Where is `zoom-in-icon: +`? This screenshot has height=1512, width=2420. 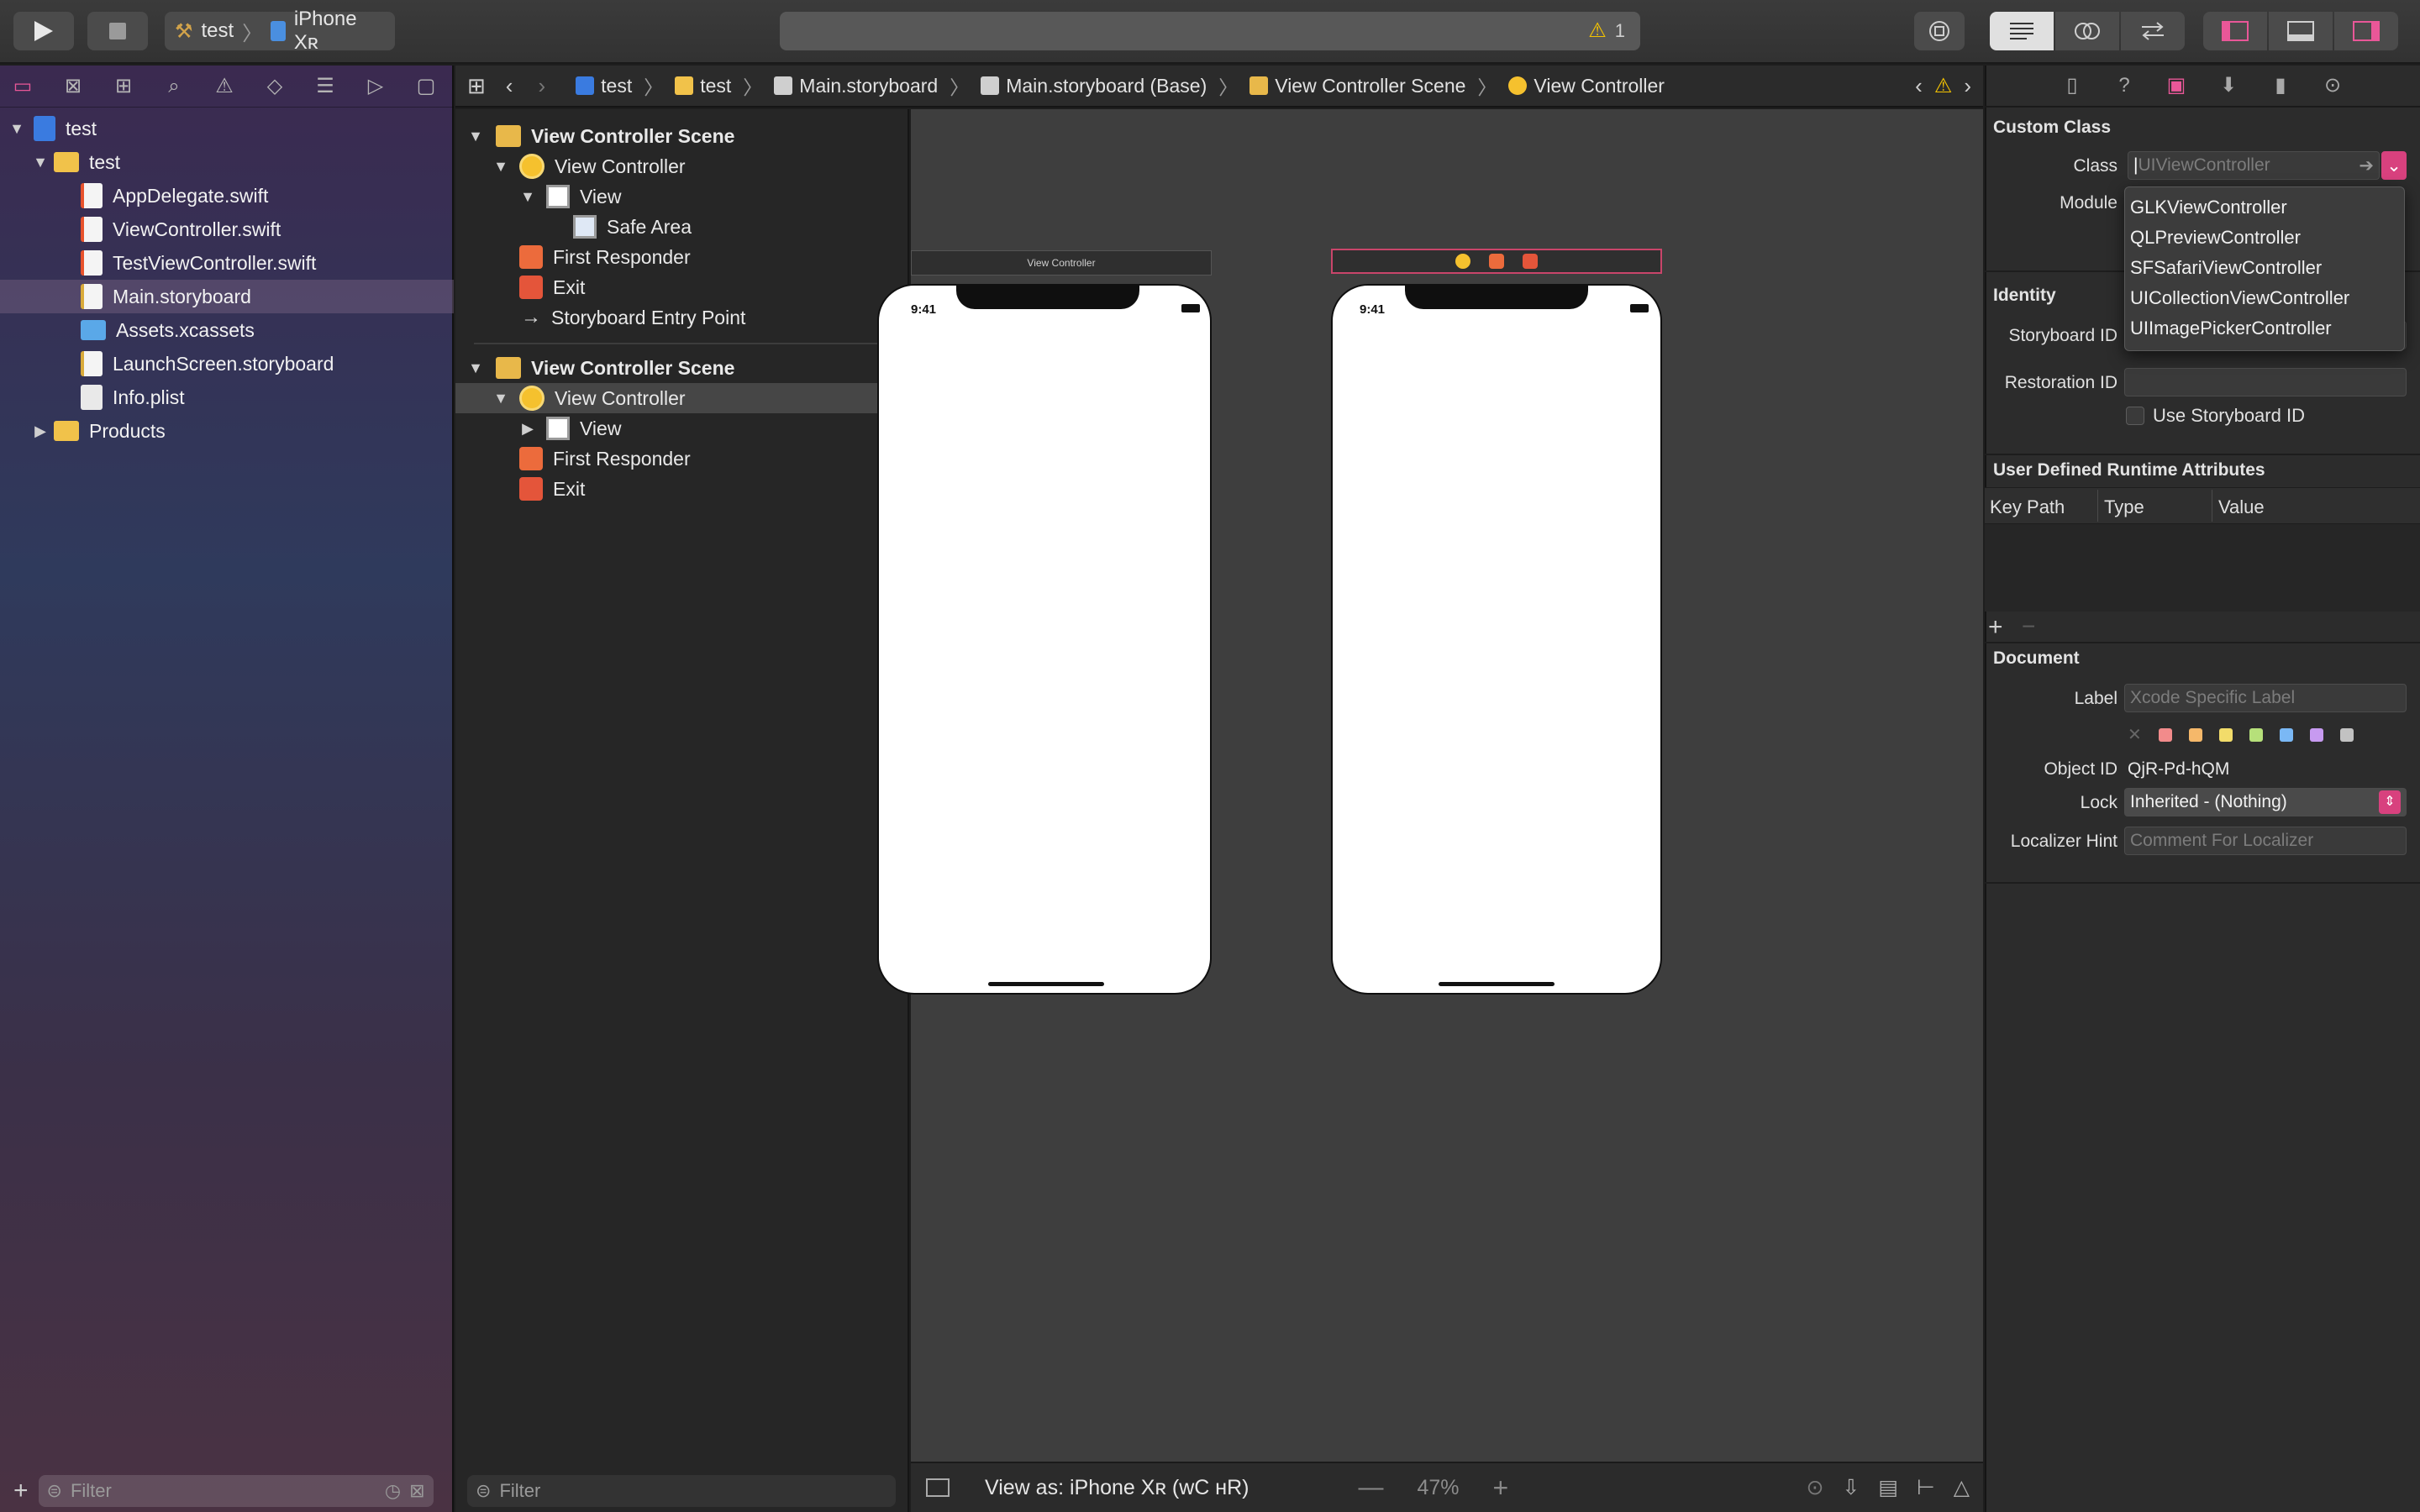
zoom-in-icon: + is located at coordinates (1501, 1488).